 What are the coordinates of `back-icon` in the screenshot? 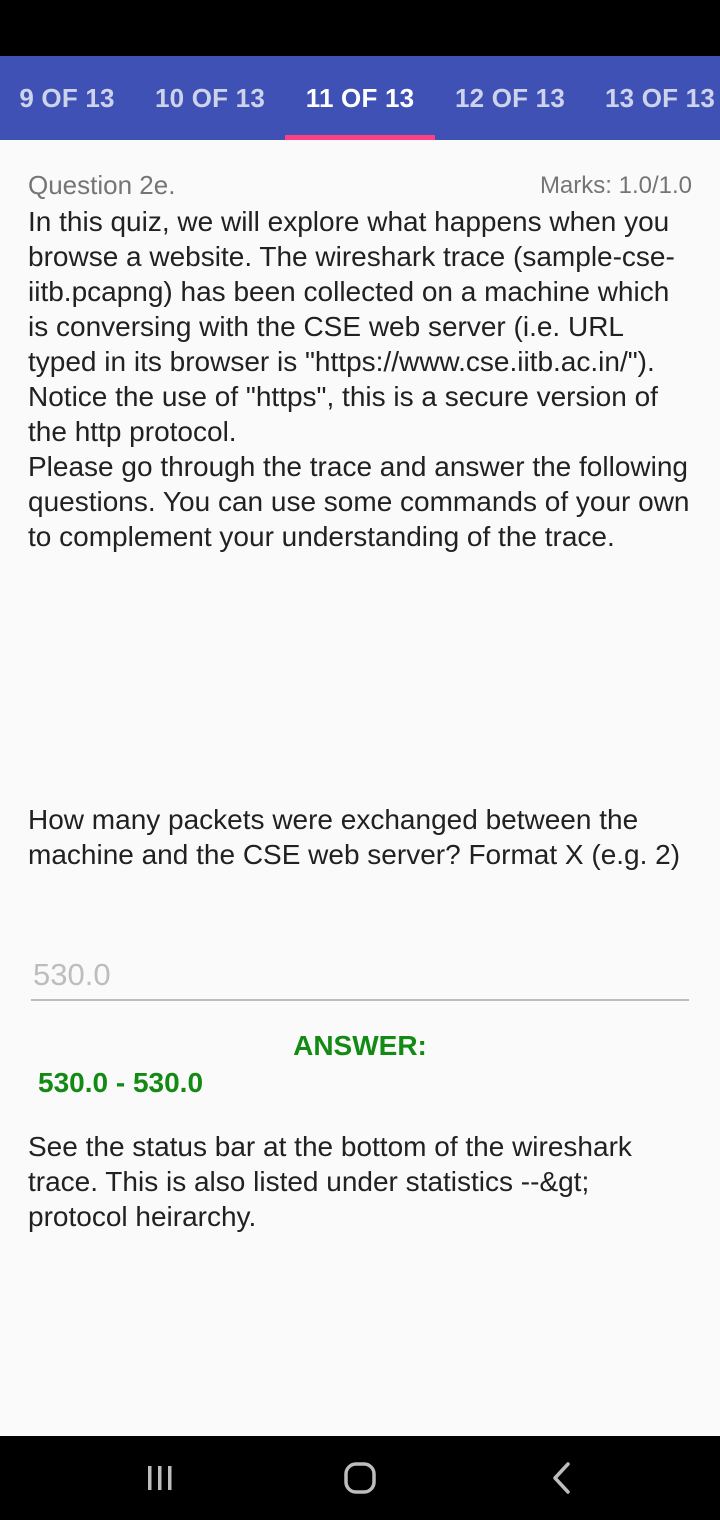 It's located at (561, 1478).